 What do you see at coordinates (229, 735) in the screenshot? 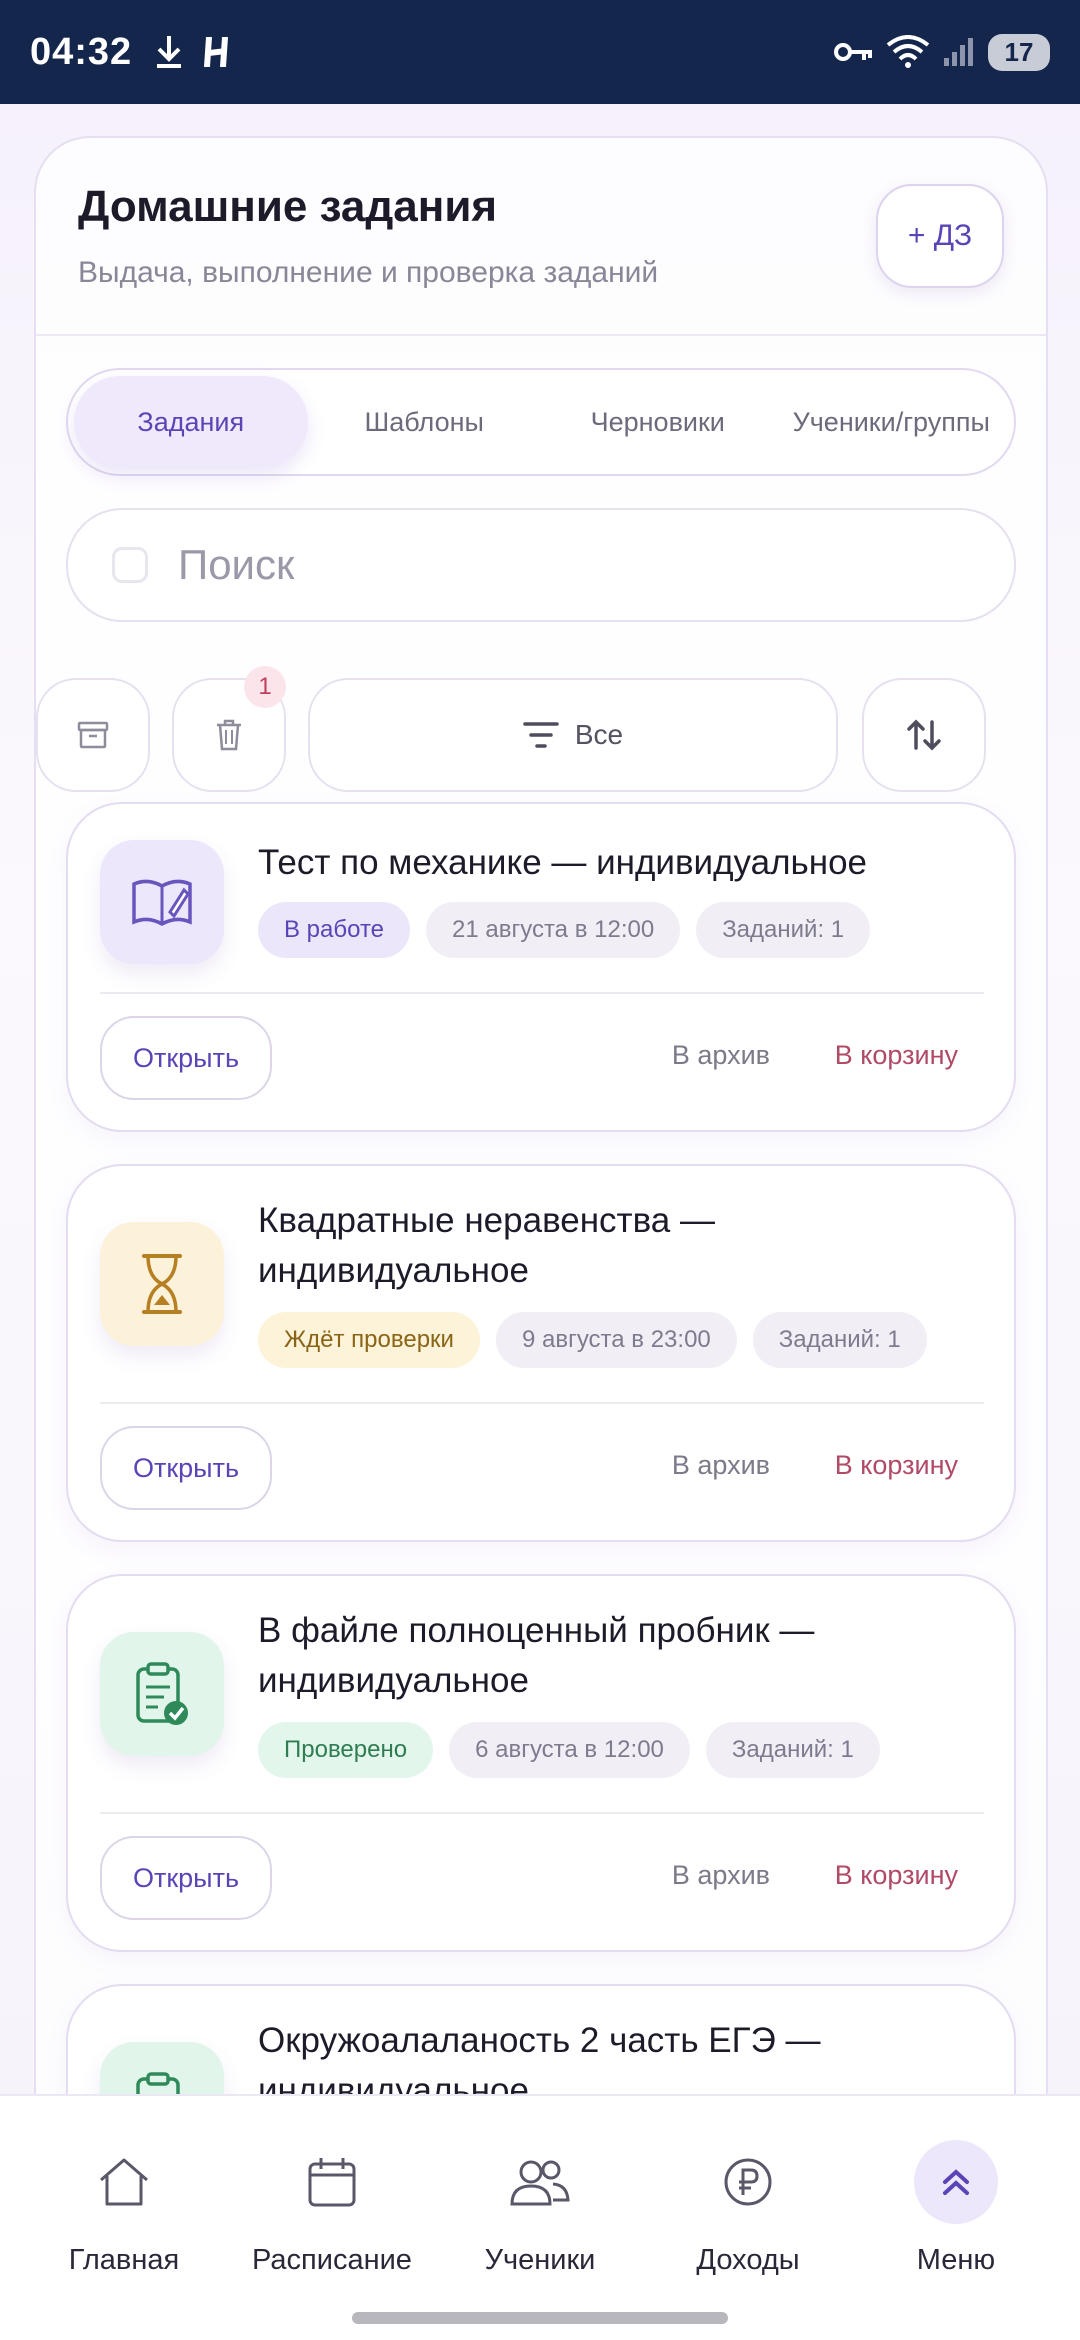
I see `trash-icon` at bounding box center [229, 735].